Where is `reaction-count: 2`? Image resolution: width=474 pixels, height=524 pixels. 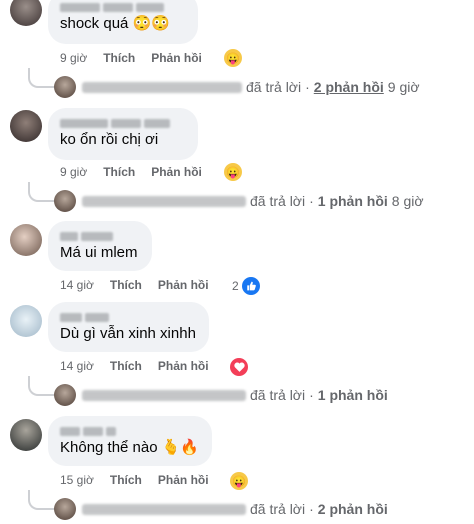 reaction-count: 2 is located at coordinates (246, 286).